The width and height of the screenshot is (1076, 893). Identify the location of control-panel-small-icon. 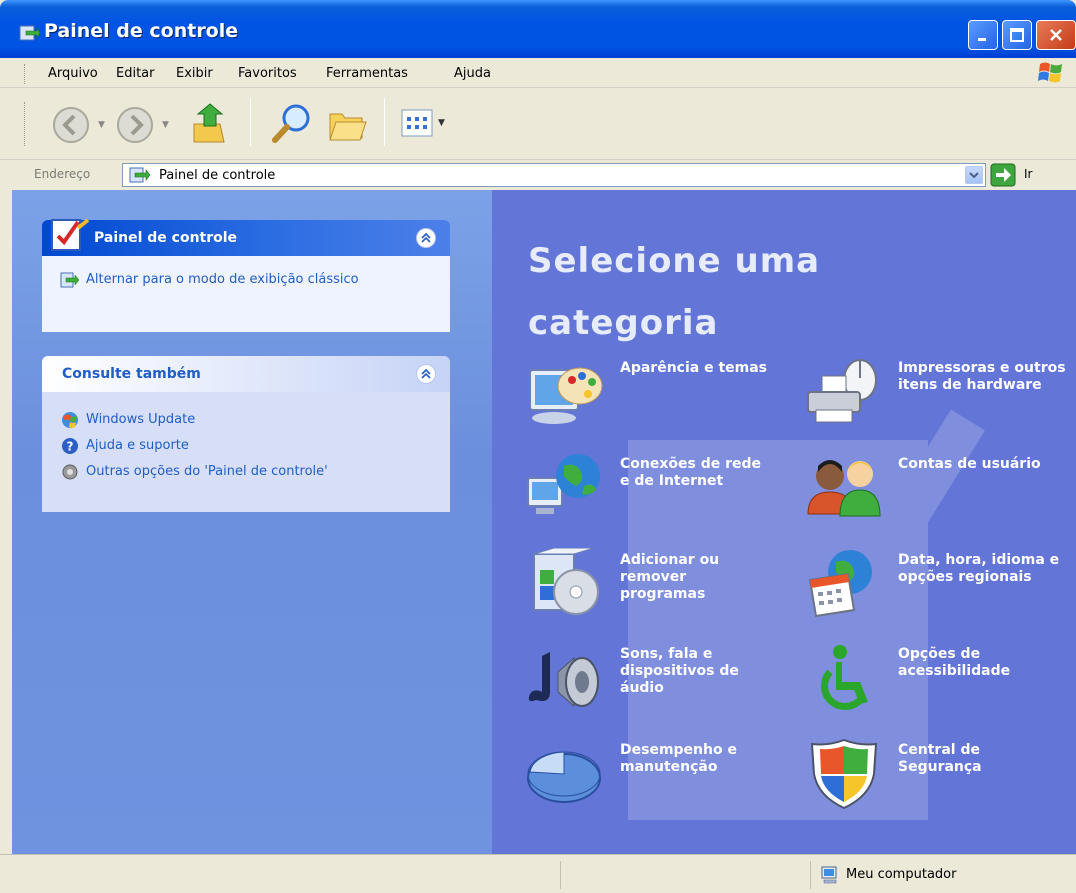
(140, 175).